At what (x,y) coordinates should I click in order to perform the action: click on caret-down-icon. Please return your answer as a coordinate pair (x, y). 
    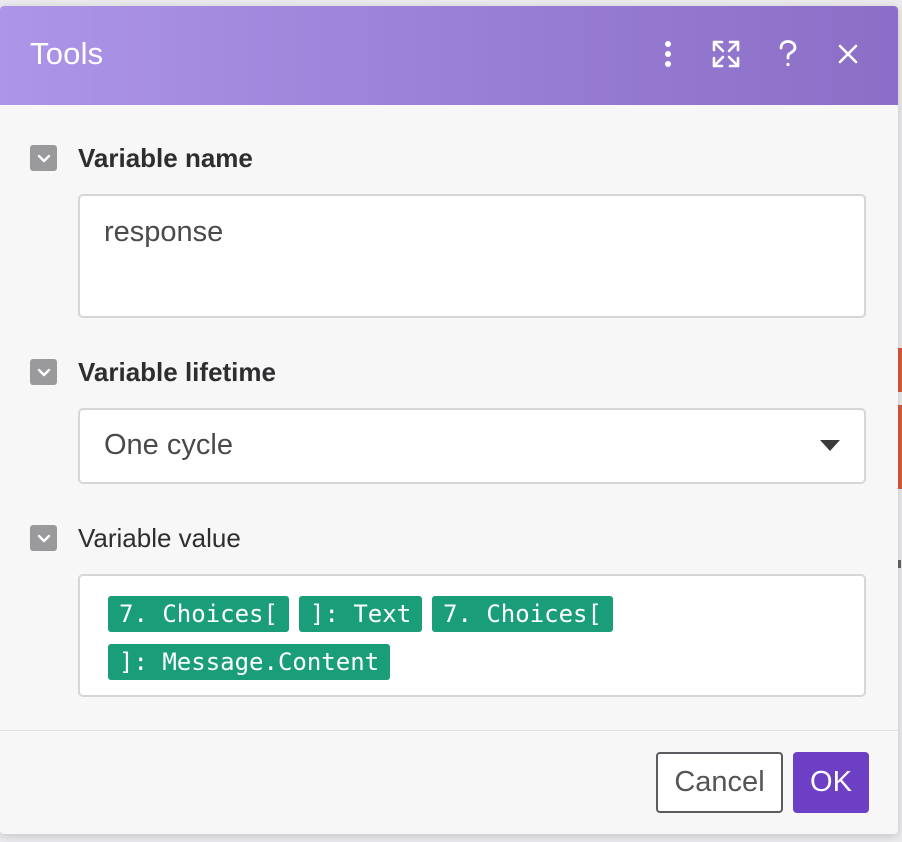
    Looking at the image, I should click on (830, 445).